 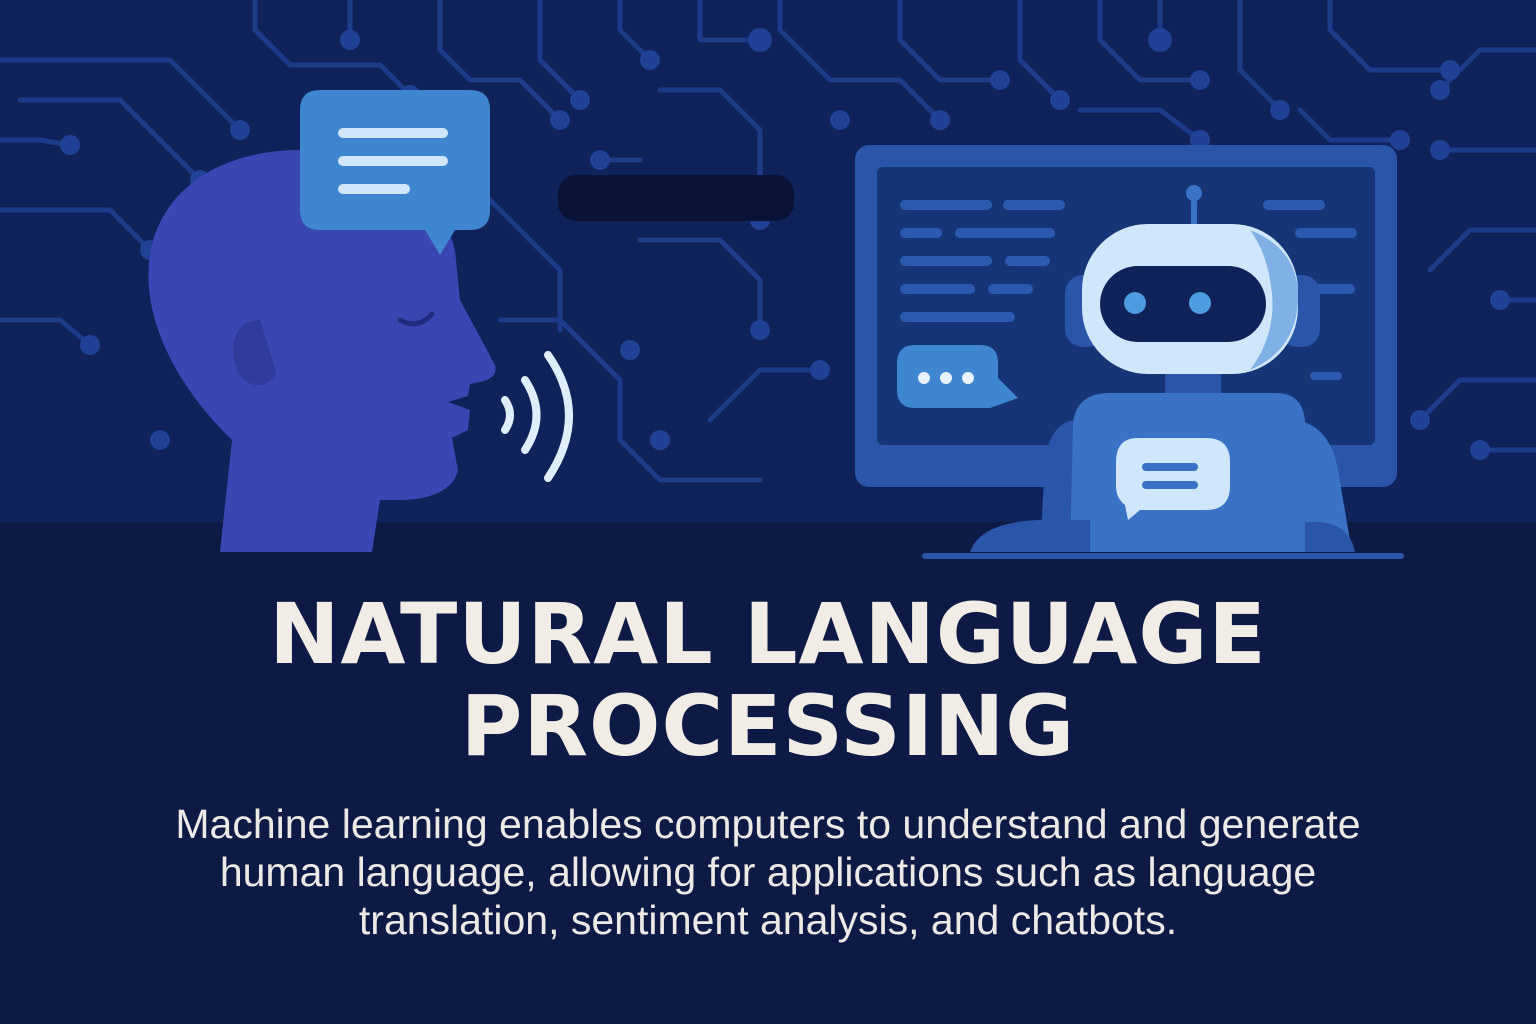 What do you see at coordinates (768, 634) in the screenshot?
I see `title-line-1: NATURAL LANGUAGE` at bounding box center [768, 634].